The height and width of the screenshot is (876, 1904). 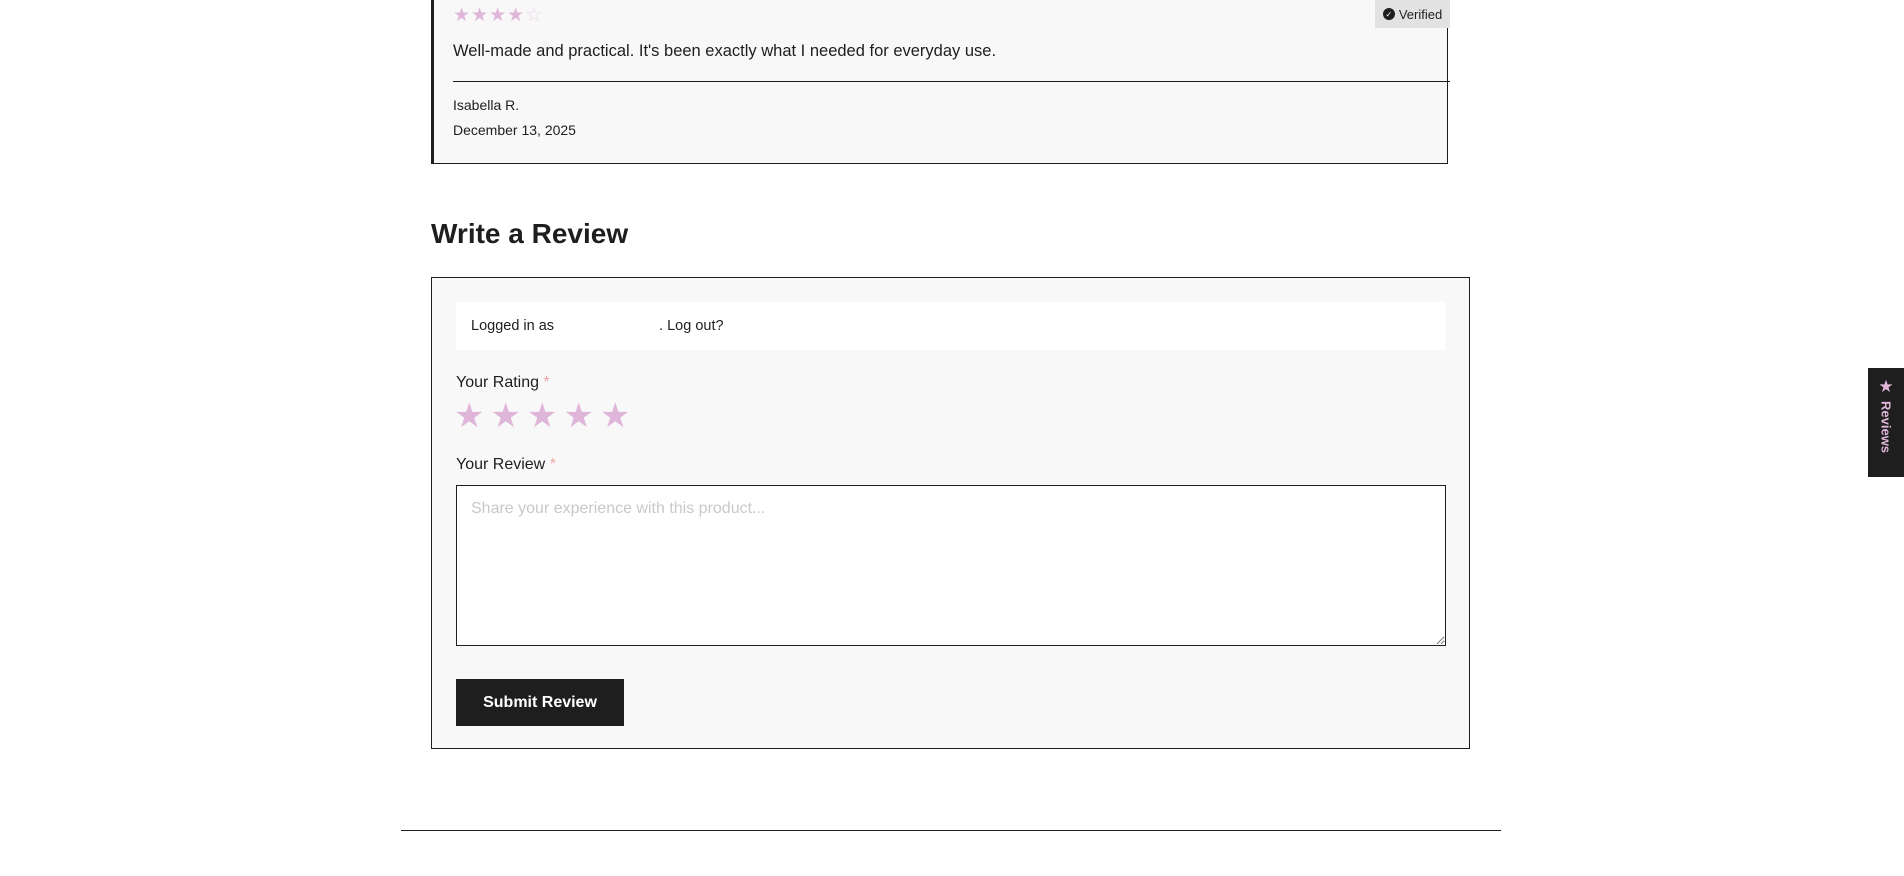 I want to click on logged-in-notice: Logged in as . Log out?, so click(x=951, y=326).